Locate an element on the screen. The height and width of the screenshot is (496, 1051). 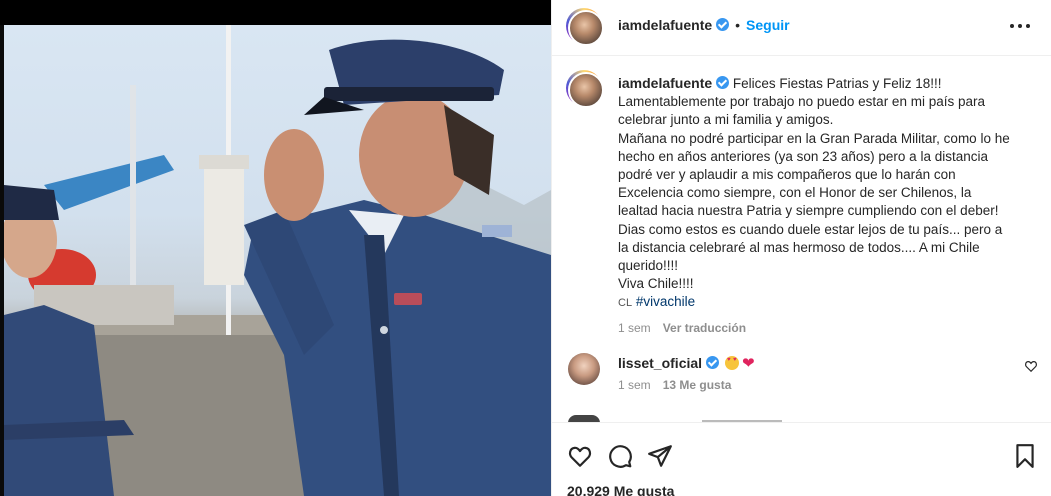
heart-icon is located at coordinates (580, 456).